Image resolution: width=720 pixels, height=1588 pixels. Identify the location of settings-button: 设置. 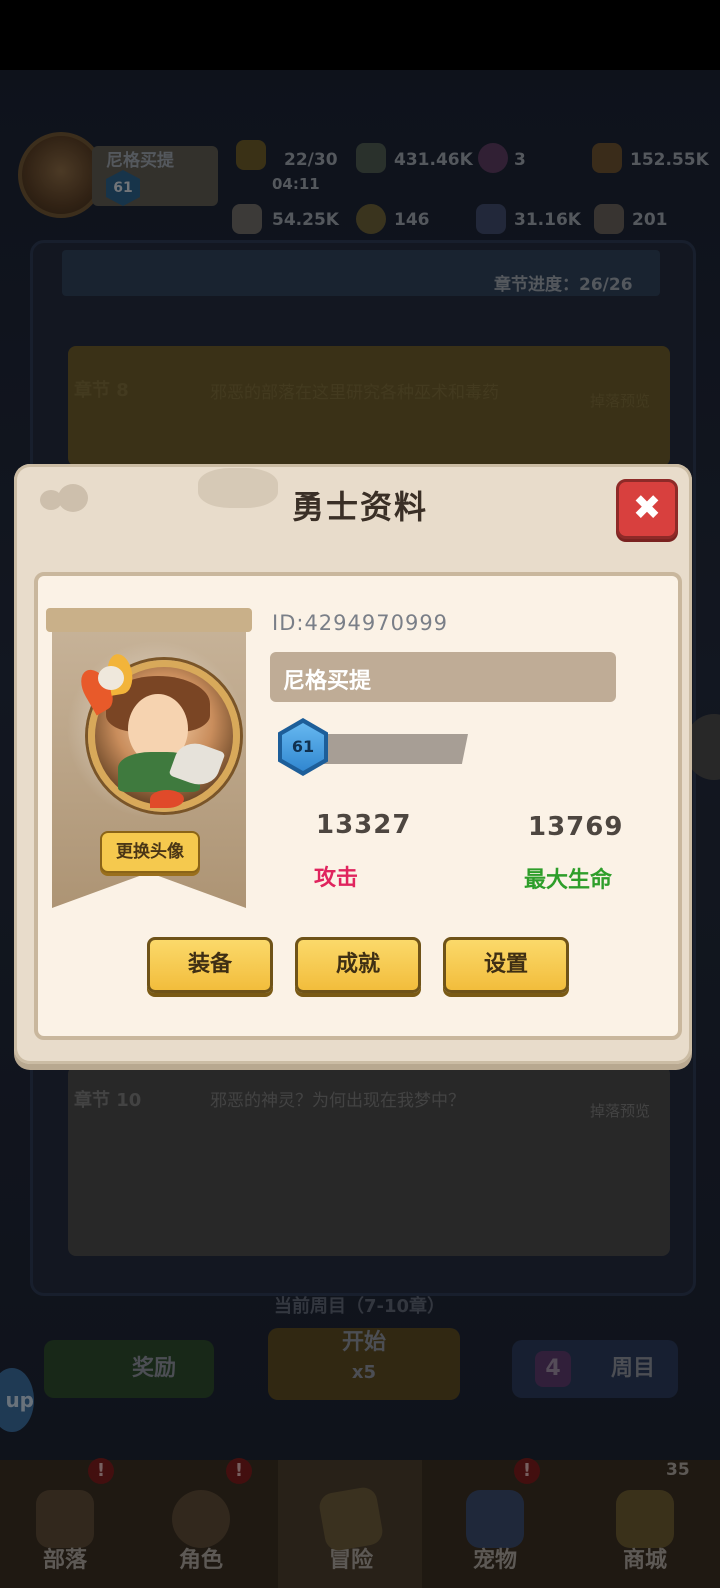
(506, 965).